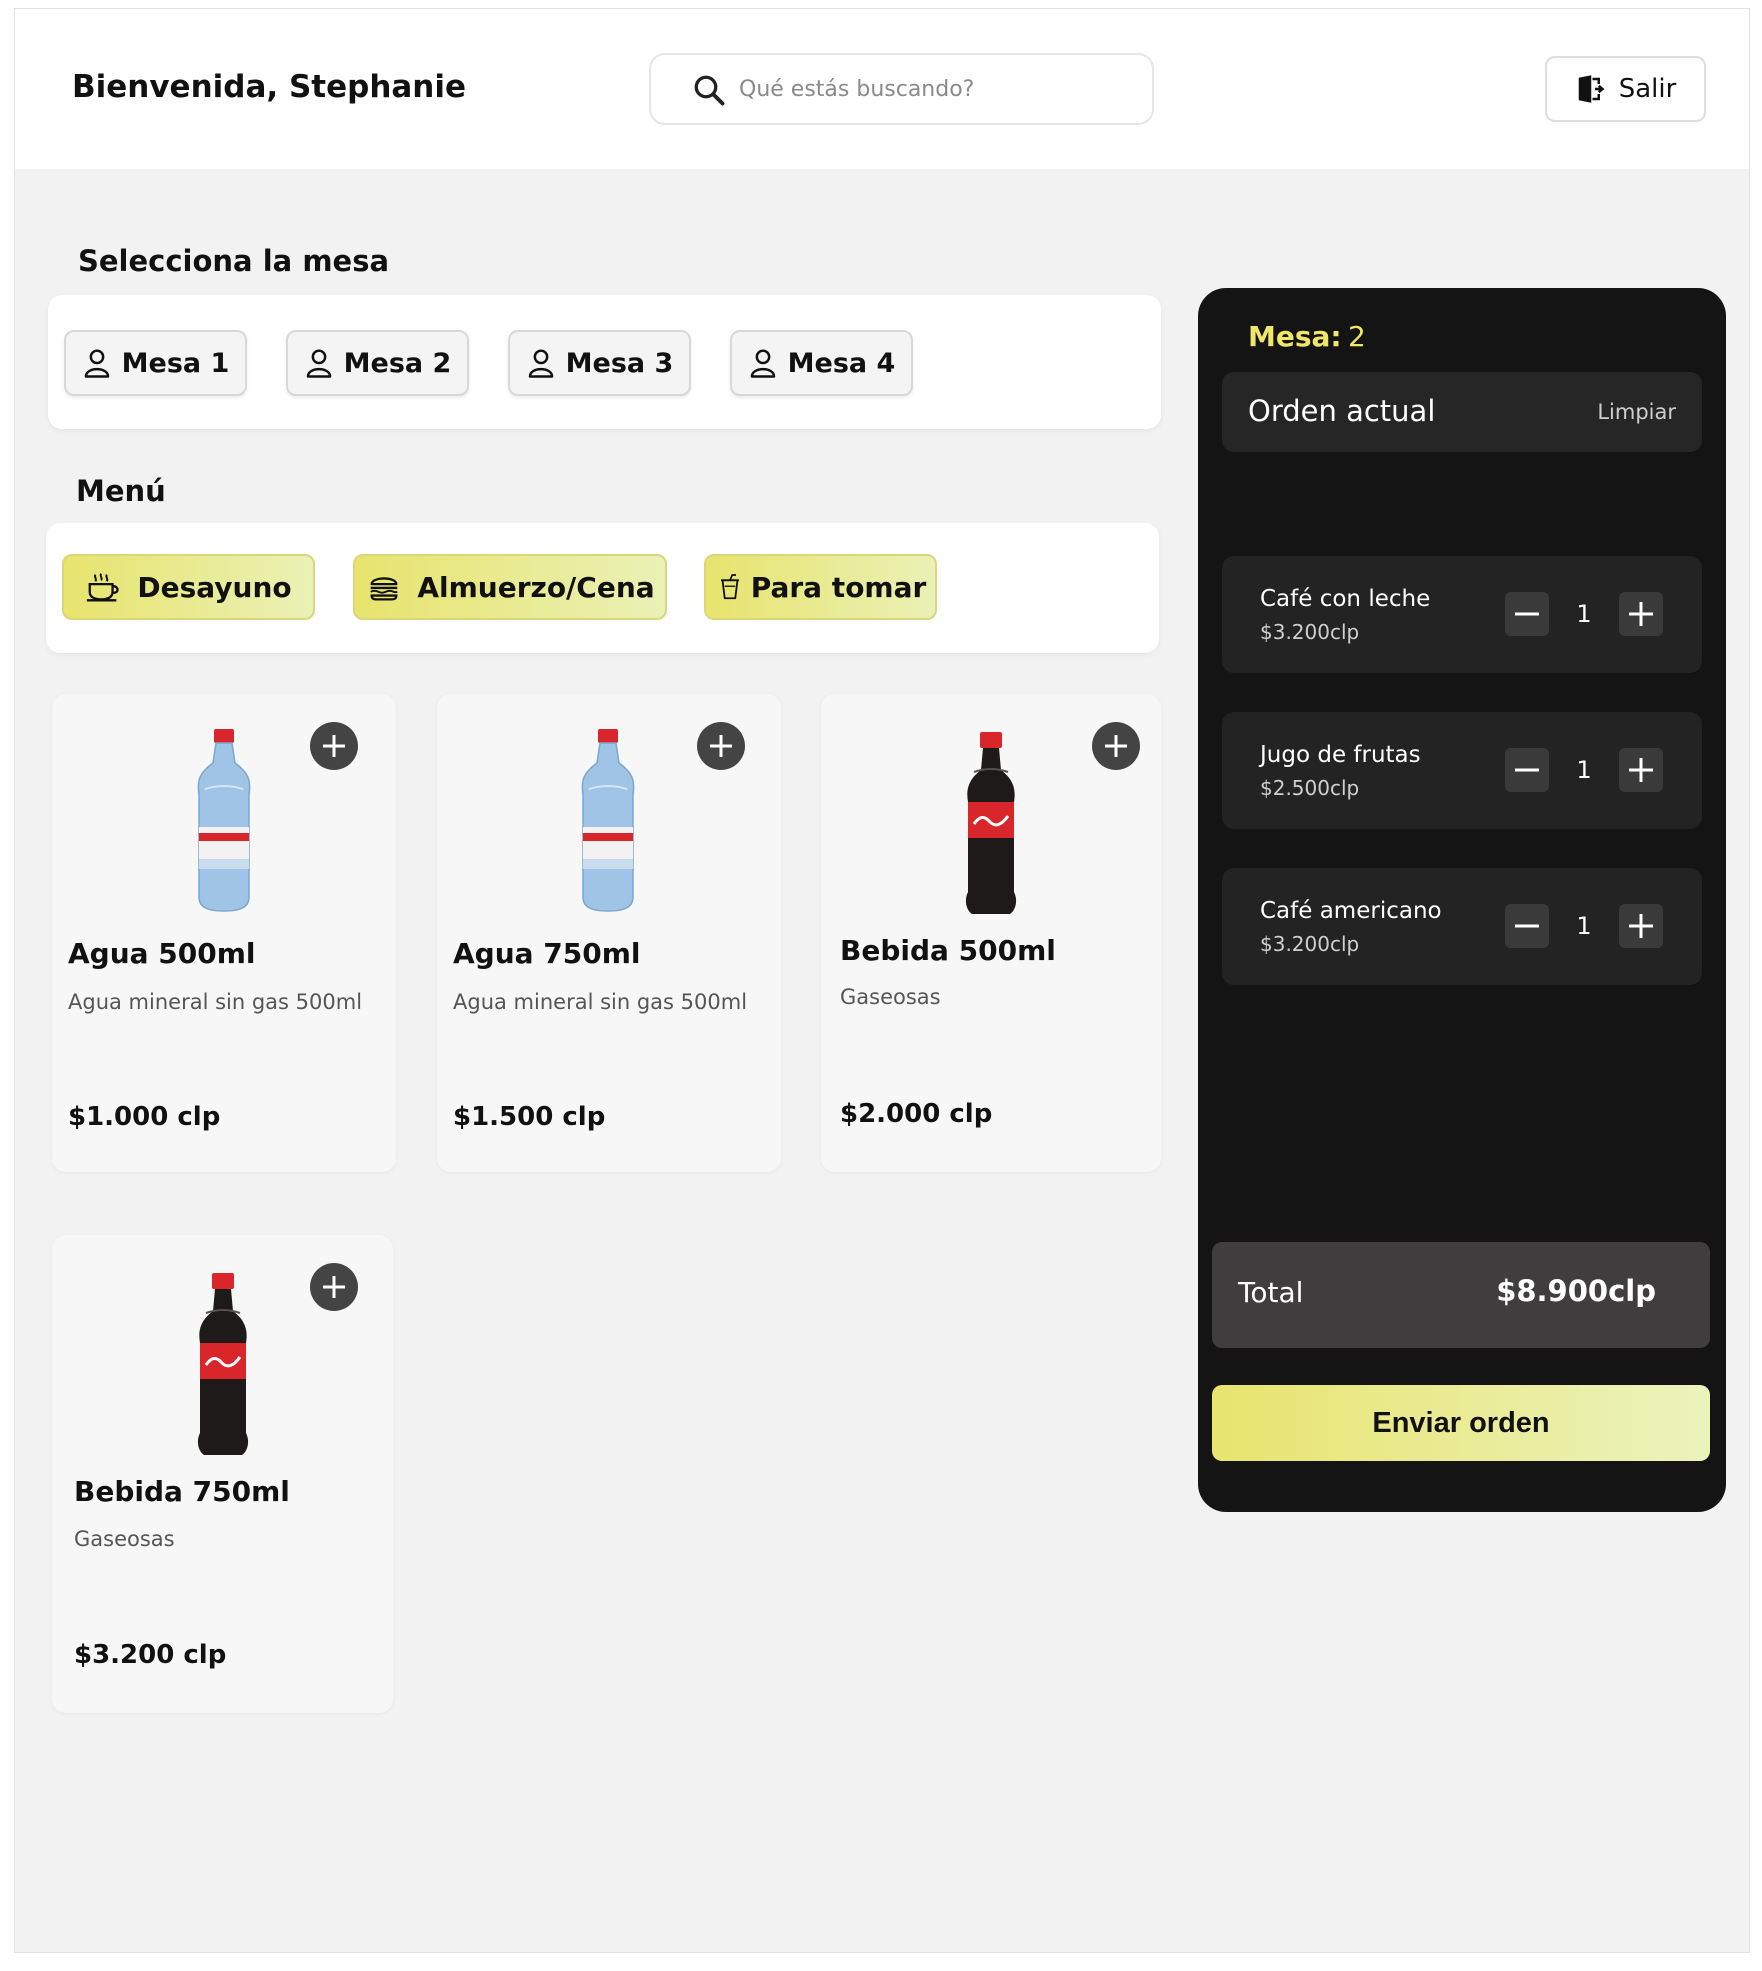 Image resolution: width=1762 pixels, height=1971 pixels. What do you see at coordinates (214, 587) in the screenshot?
I see `category-label: Desayuno` at bounding box center [214, 587].